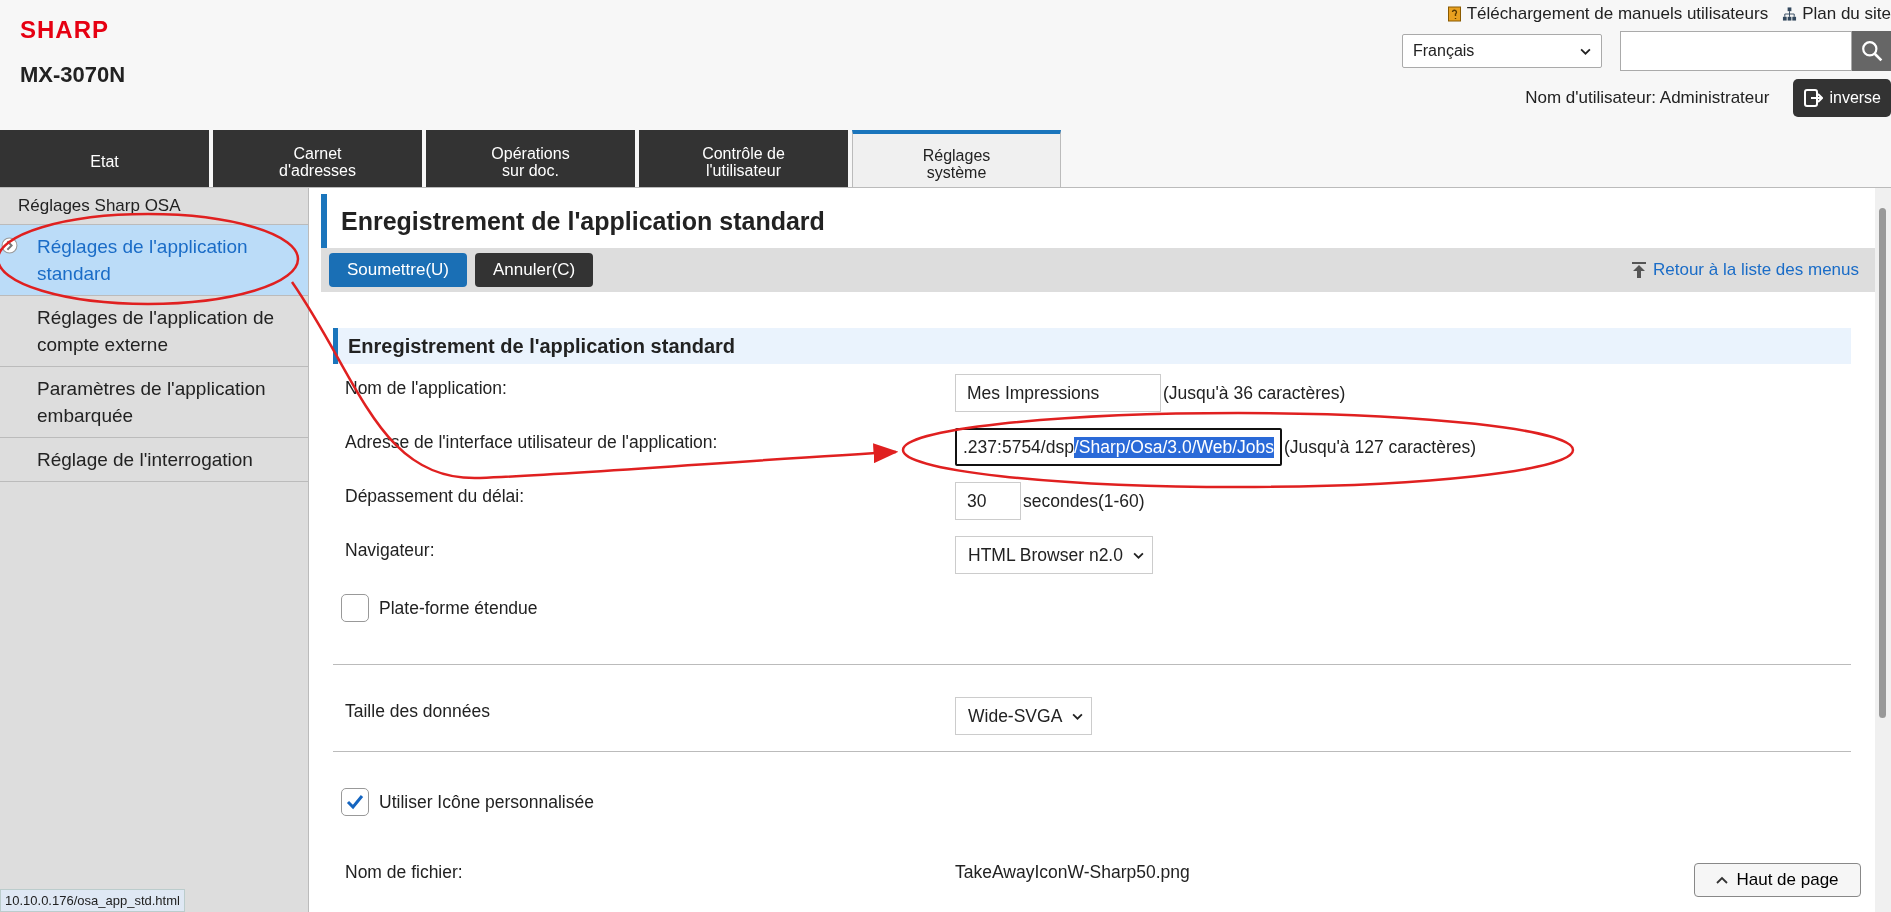 The width and height of the screenshot is (1891, 912). I want to click on field-hint: (Jusqu'à 36 caractères), so click(1254, 393).